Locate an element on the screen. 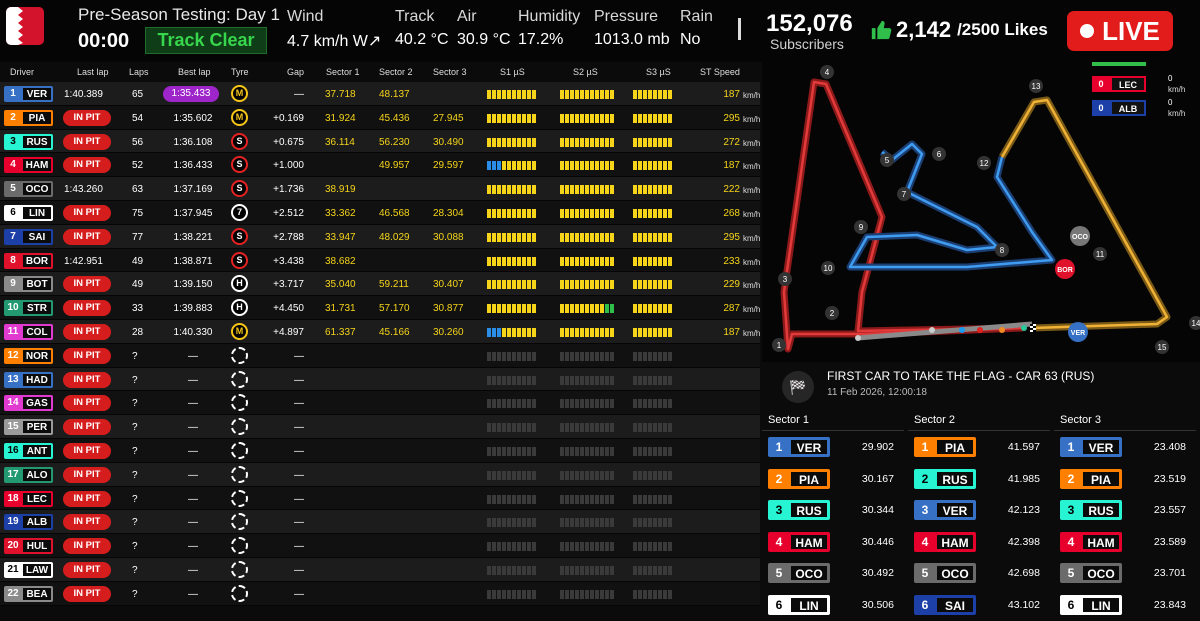  table-row: 13 HAD IN PIT? — — is located at coordinates (380, 379).